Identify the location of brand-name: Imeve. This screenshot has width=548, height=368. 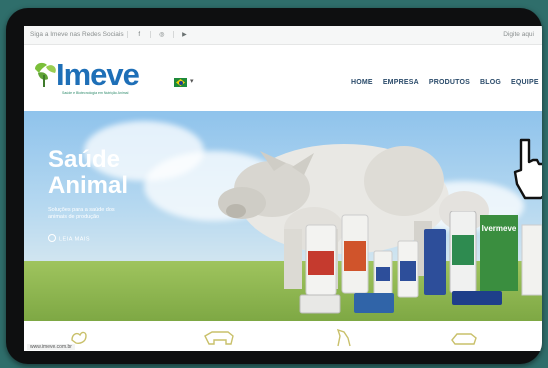
(98, 74).